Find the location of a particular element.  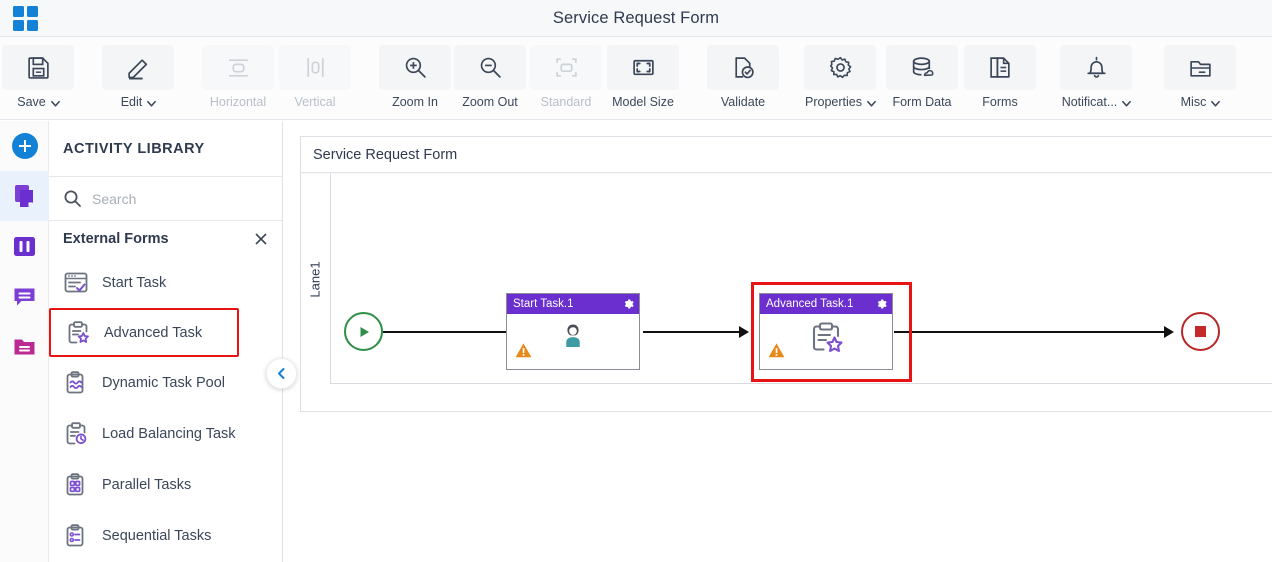

parallel-tasks-icon is located at coordinates (75, 483).